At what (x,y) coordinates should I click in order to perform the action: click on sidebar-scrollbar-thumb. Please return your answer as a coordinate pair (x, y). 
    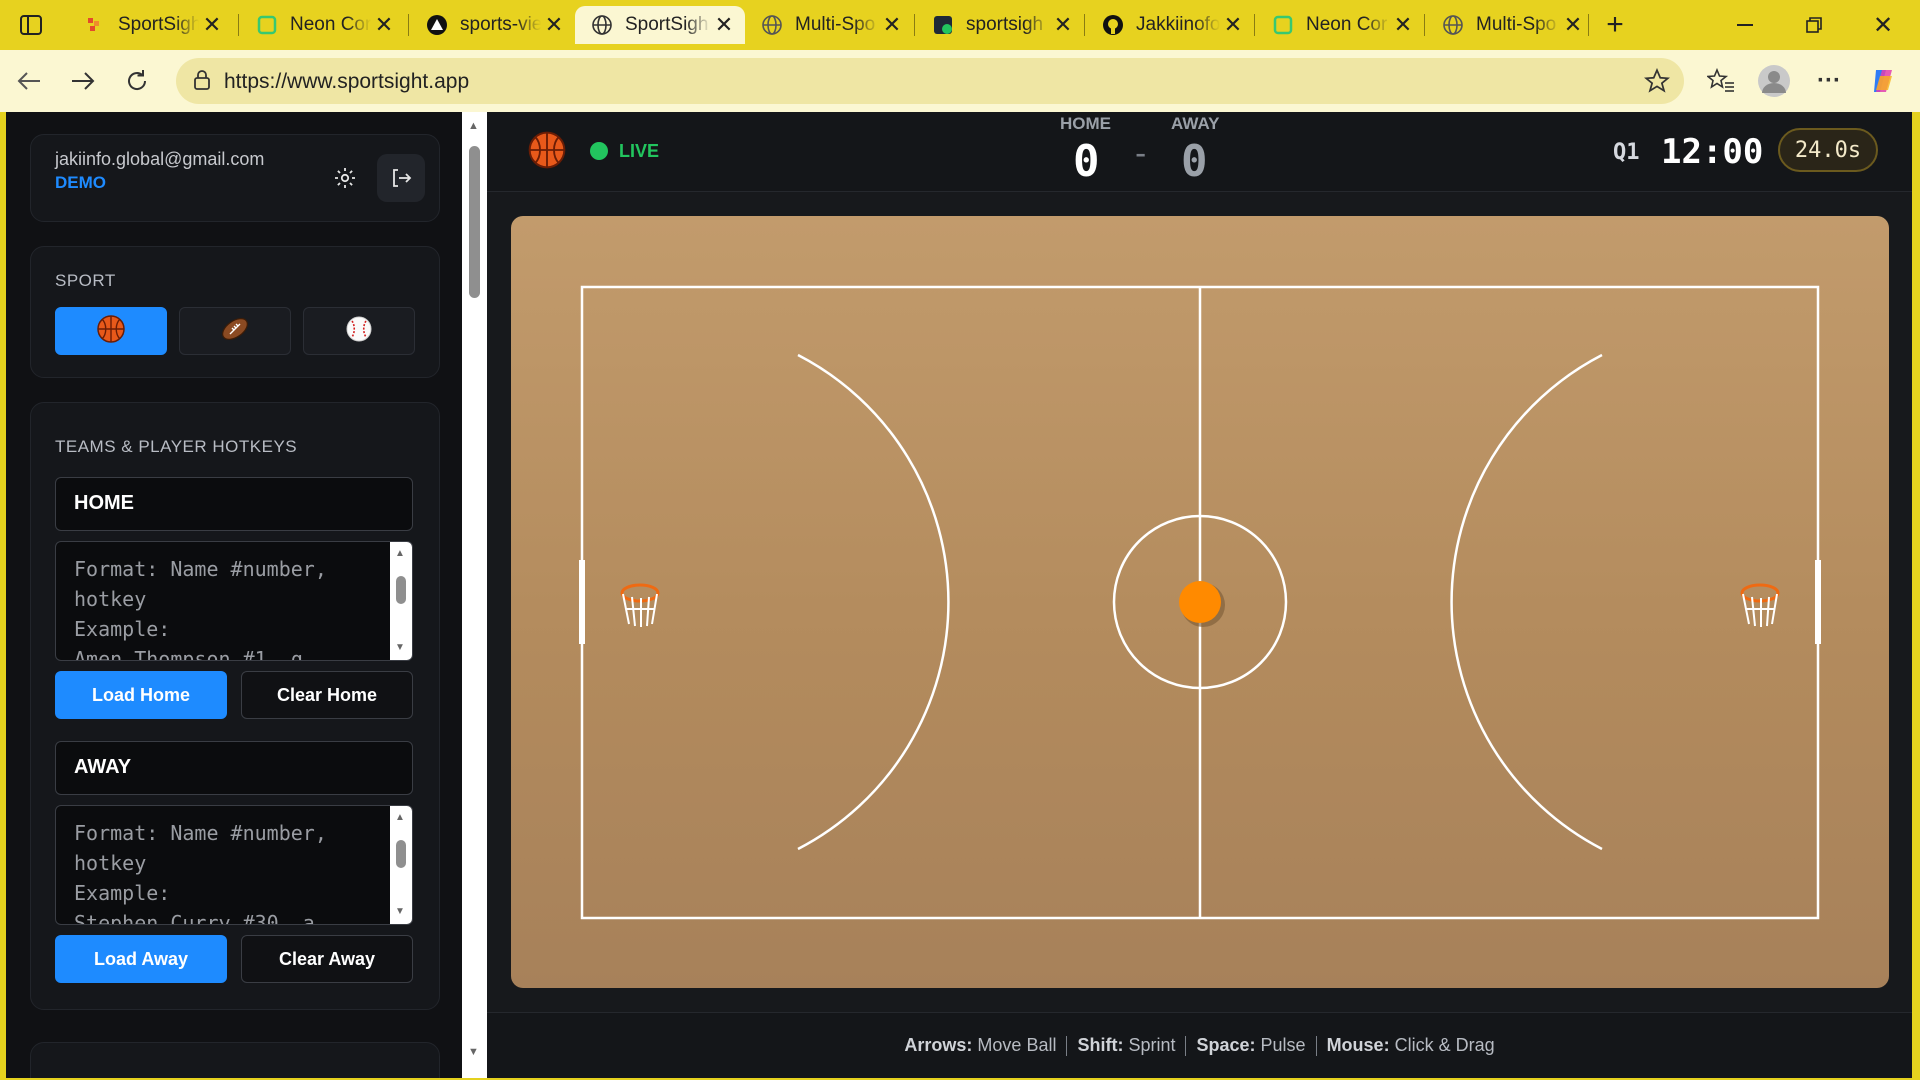
    Looking at the image, I should click on (474, 222).